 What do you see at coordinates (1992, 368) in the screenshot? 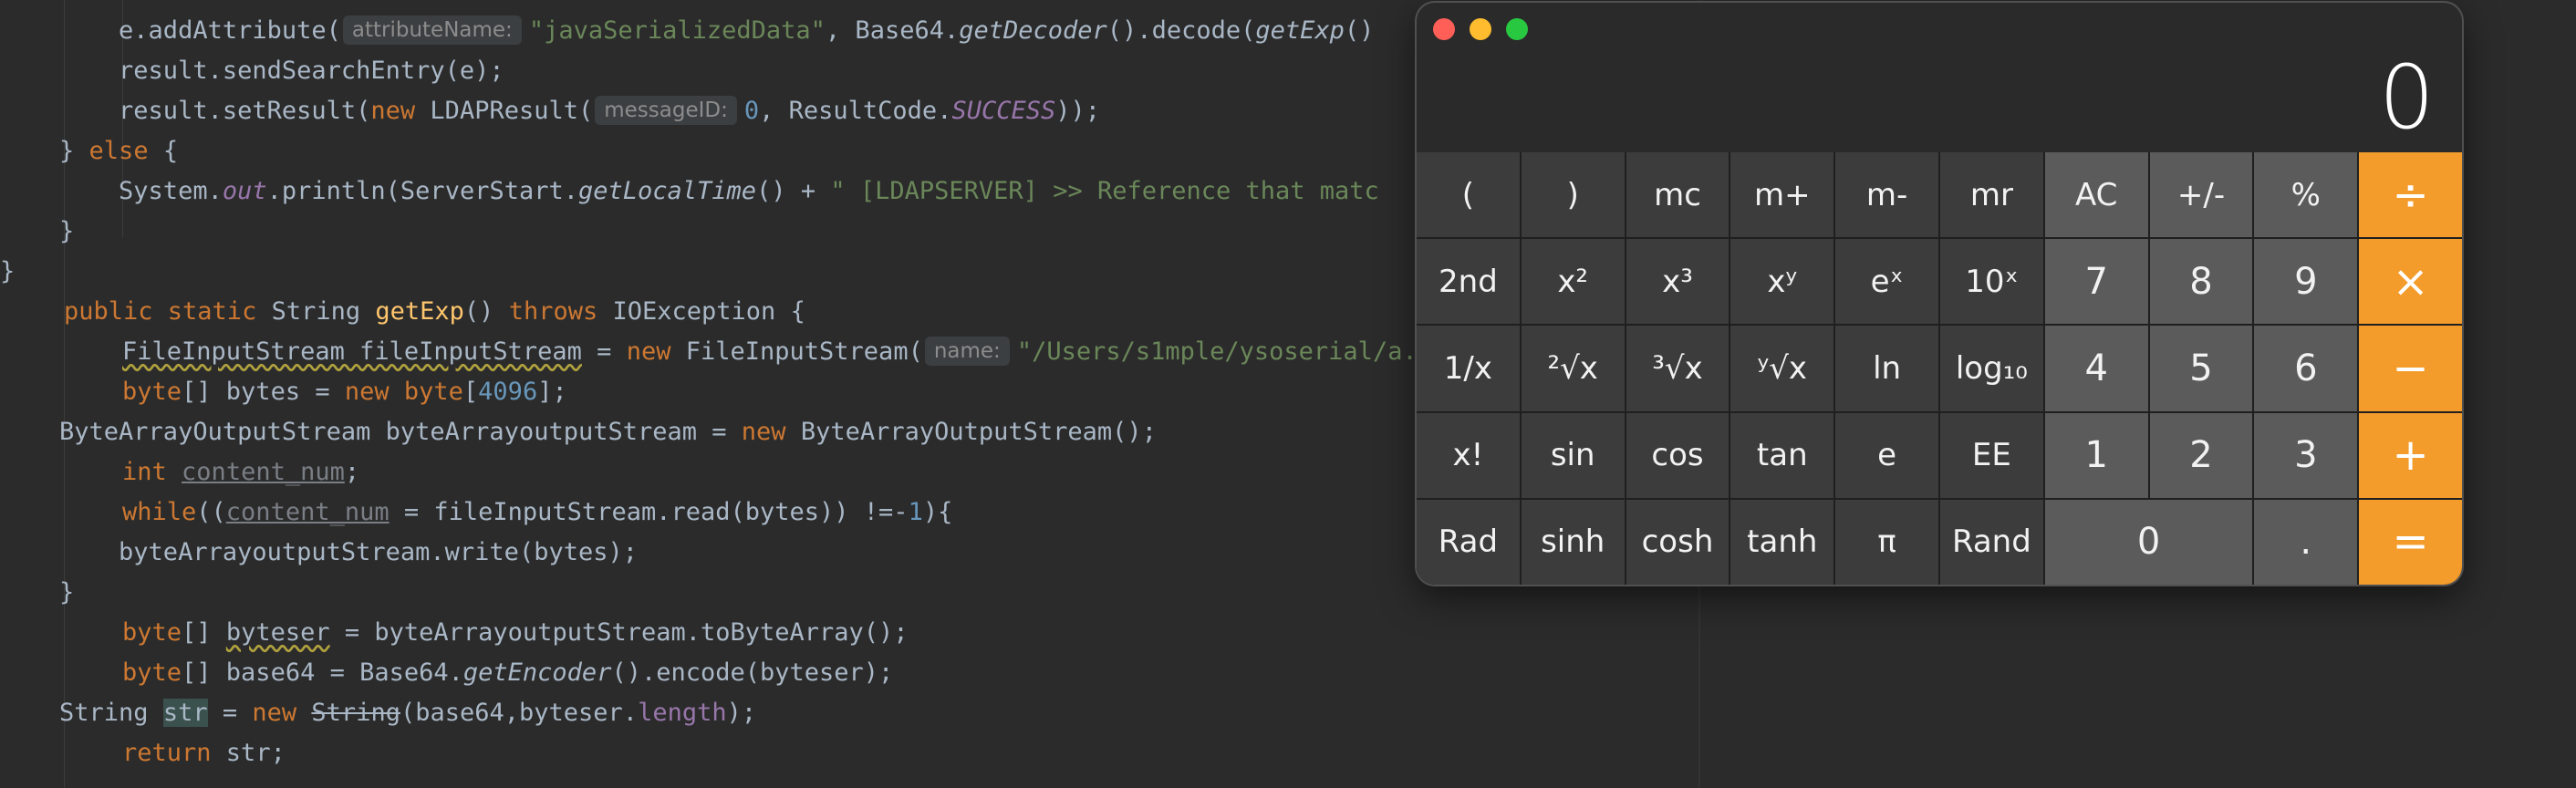
I see `log10-key: log₁₀` at bounding box center [1992, 368].